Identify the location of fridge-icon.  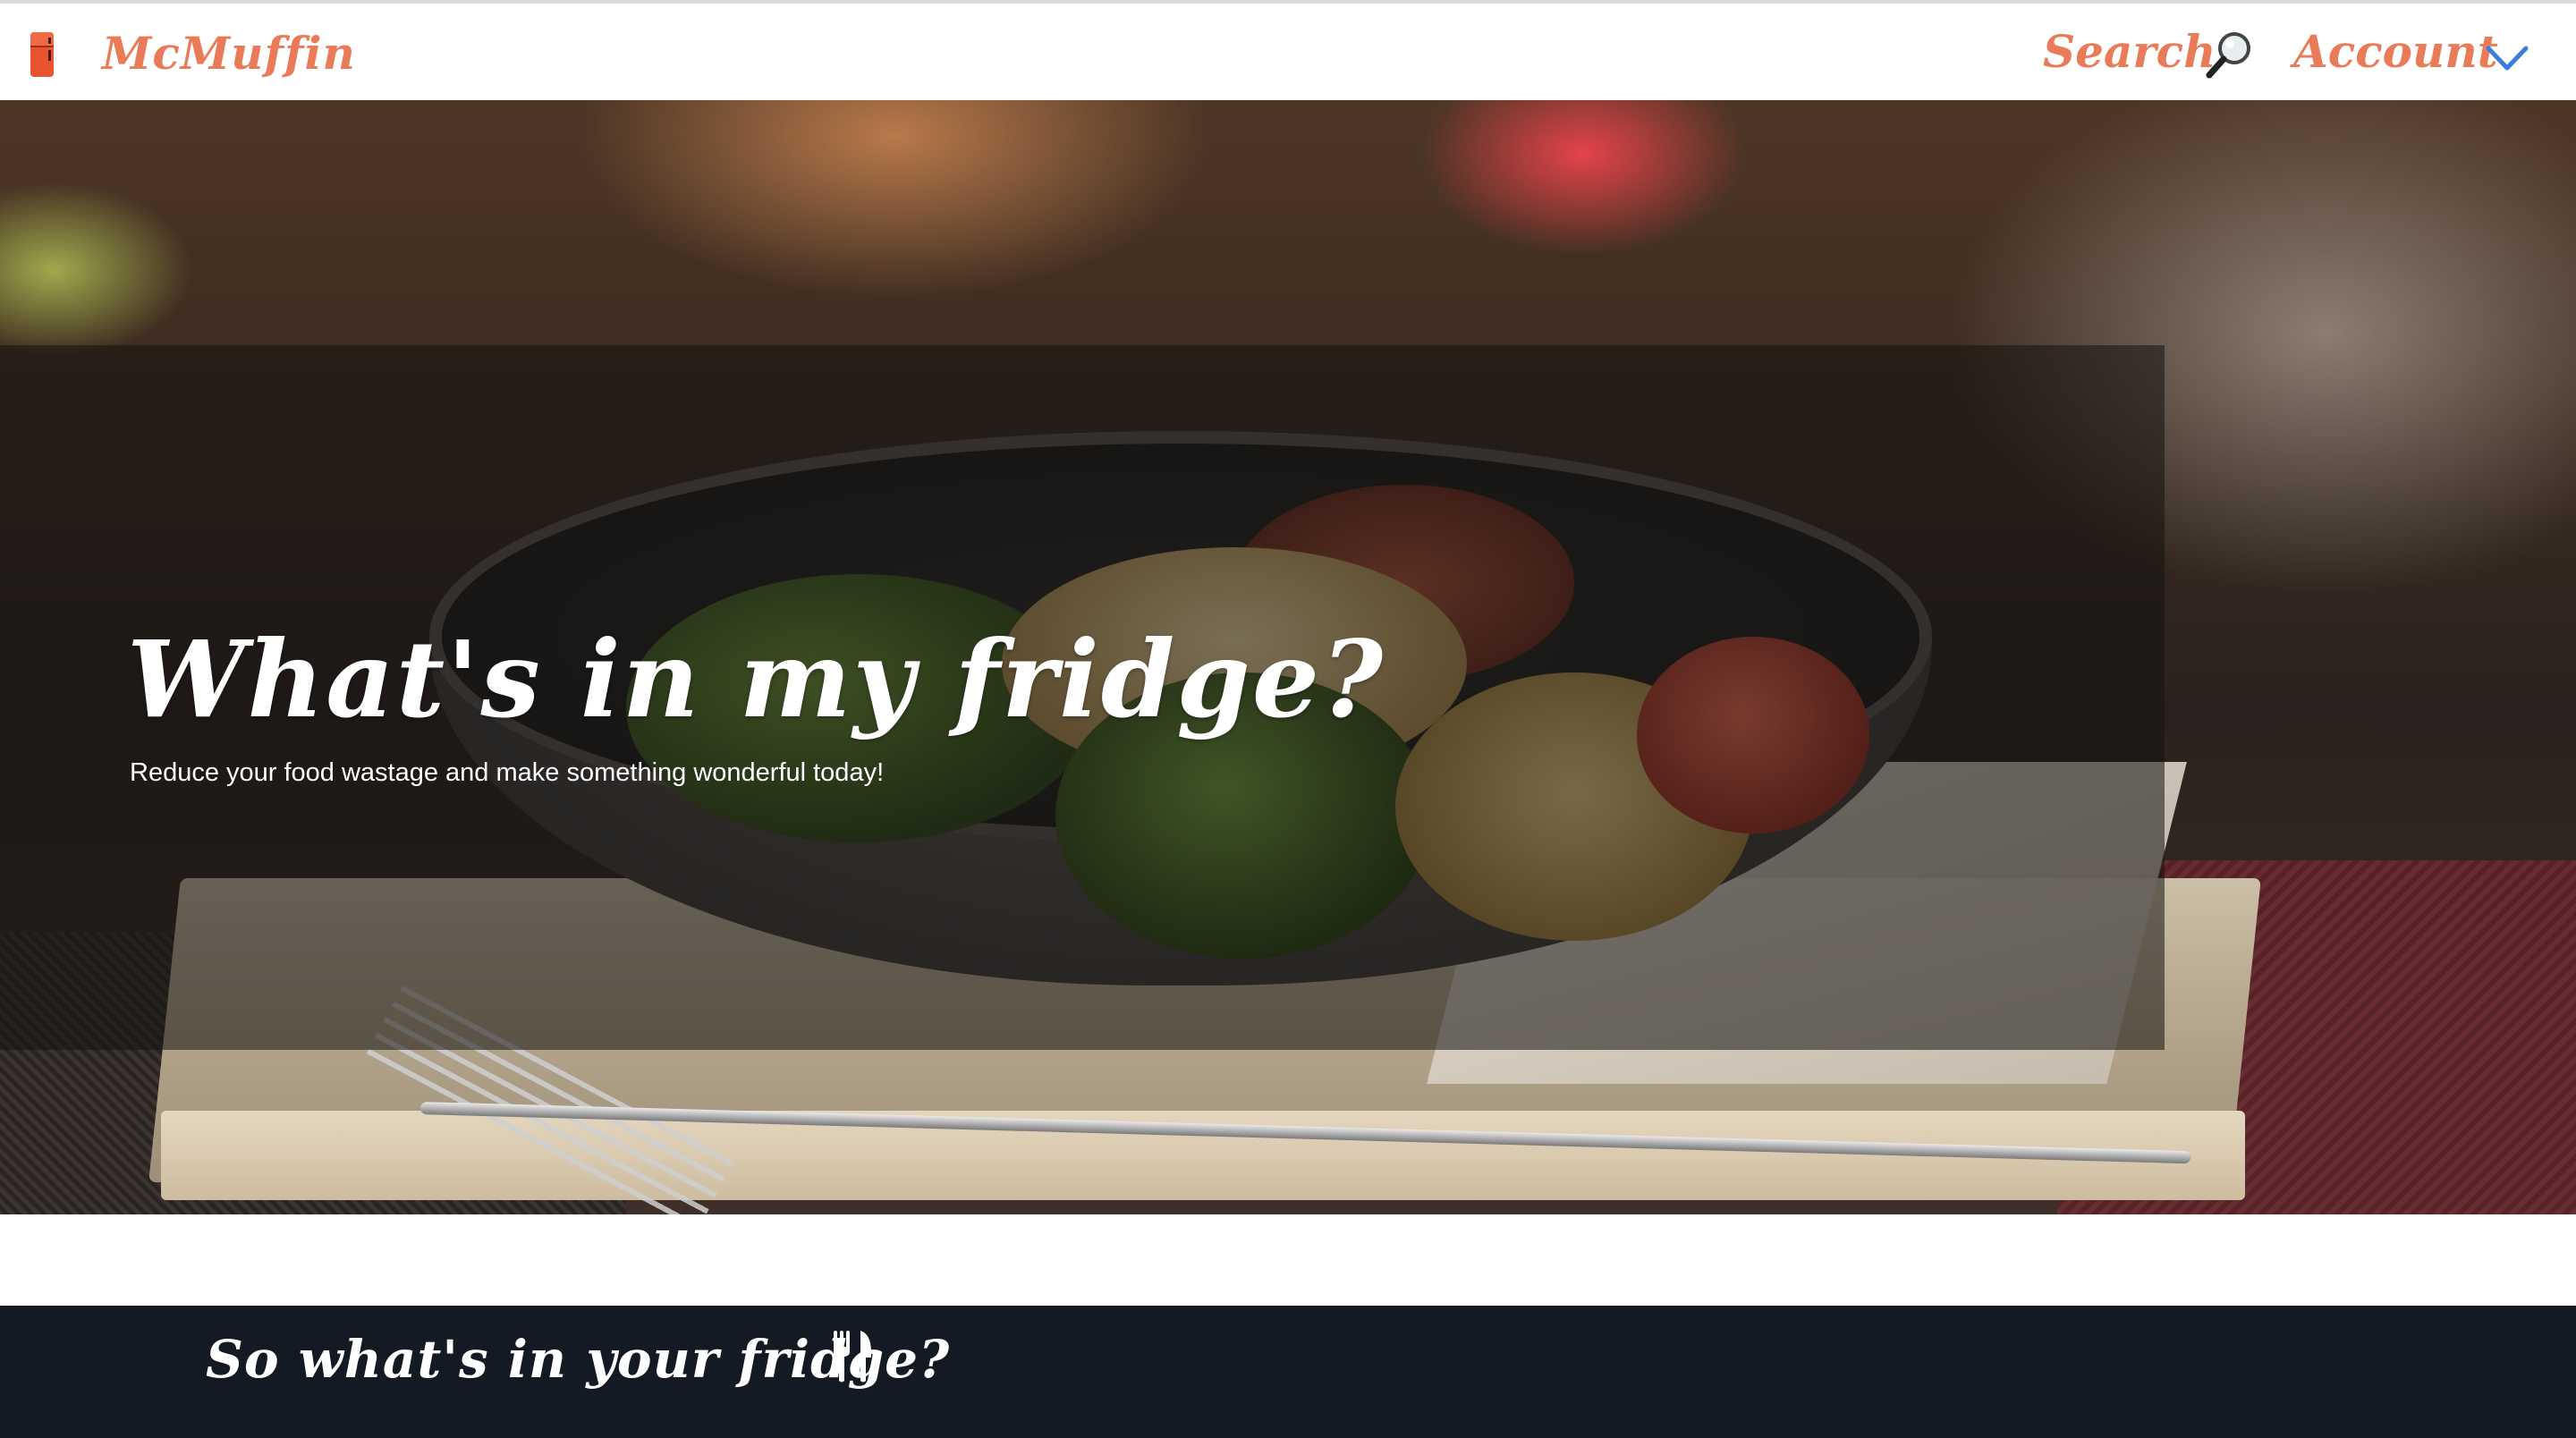
(42, 54).